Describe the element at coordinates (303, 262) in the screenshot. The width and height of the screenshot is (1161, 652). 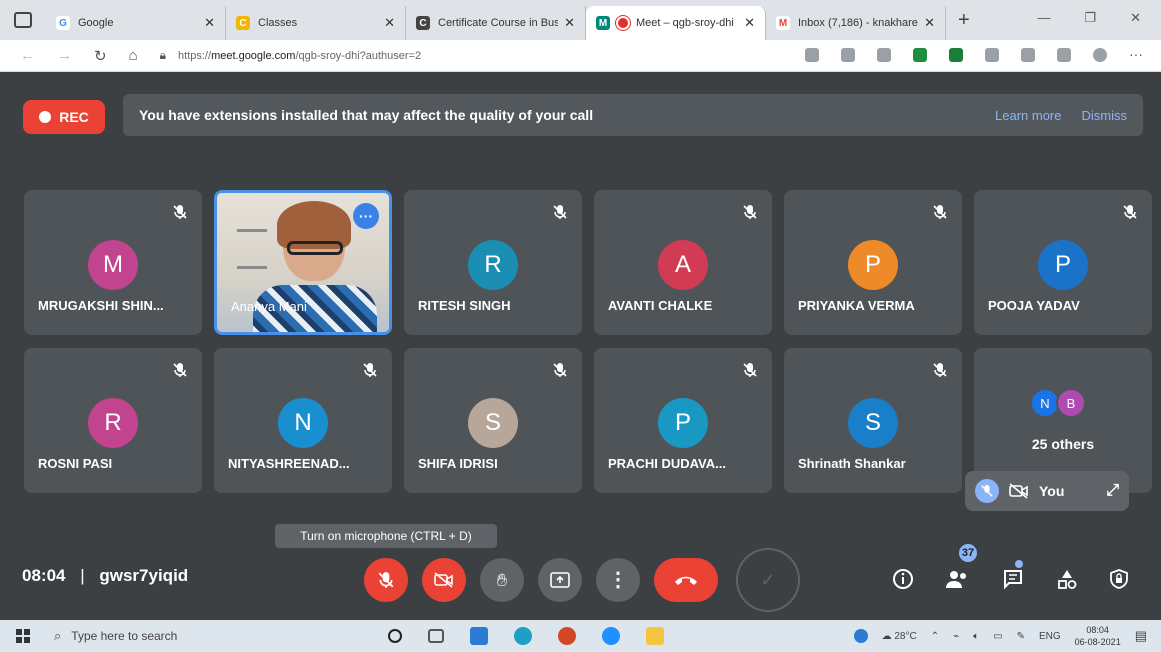
I see `participant-video-tile: ··· Ananya Mani` at that location.